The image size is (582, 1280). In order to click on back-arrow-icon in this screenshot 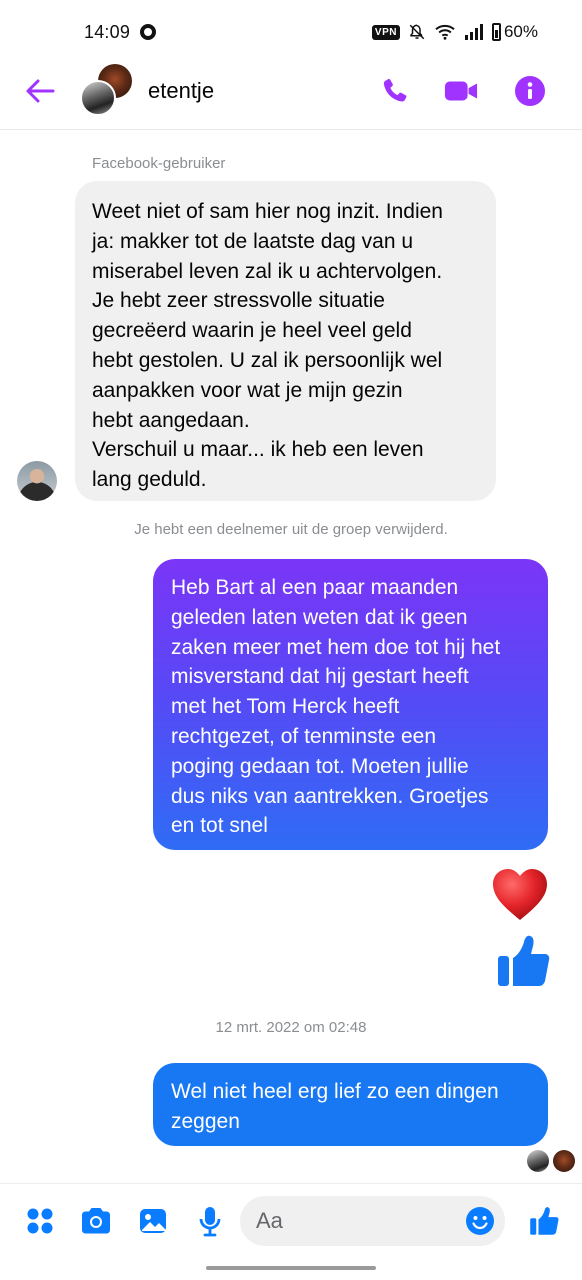, I will do `click(40, 91)`.